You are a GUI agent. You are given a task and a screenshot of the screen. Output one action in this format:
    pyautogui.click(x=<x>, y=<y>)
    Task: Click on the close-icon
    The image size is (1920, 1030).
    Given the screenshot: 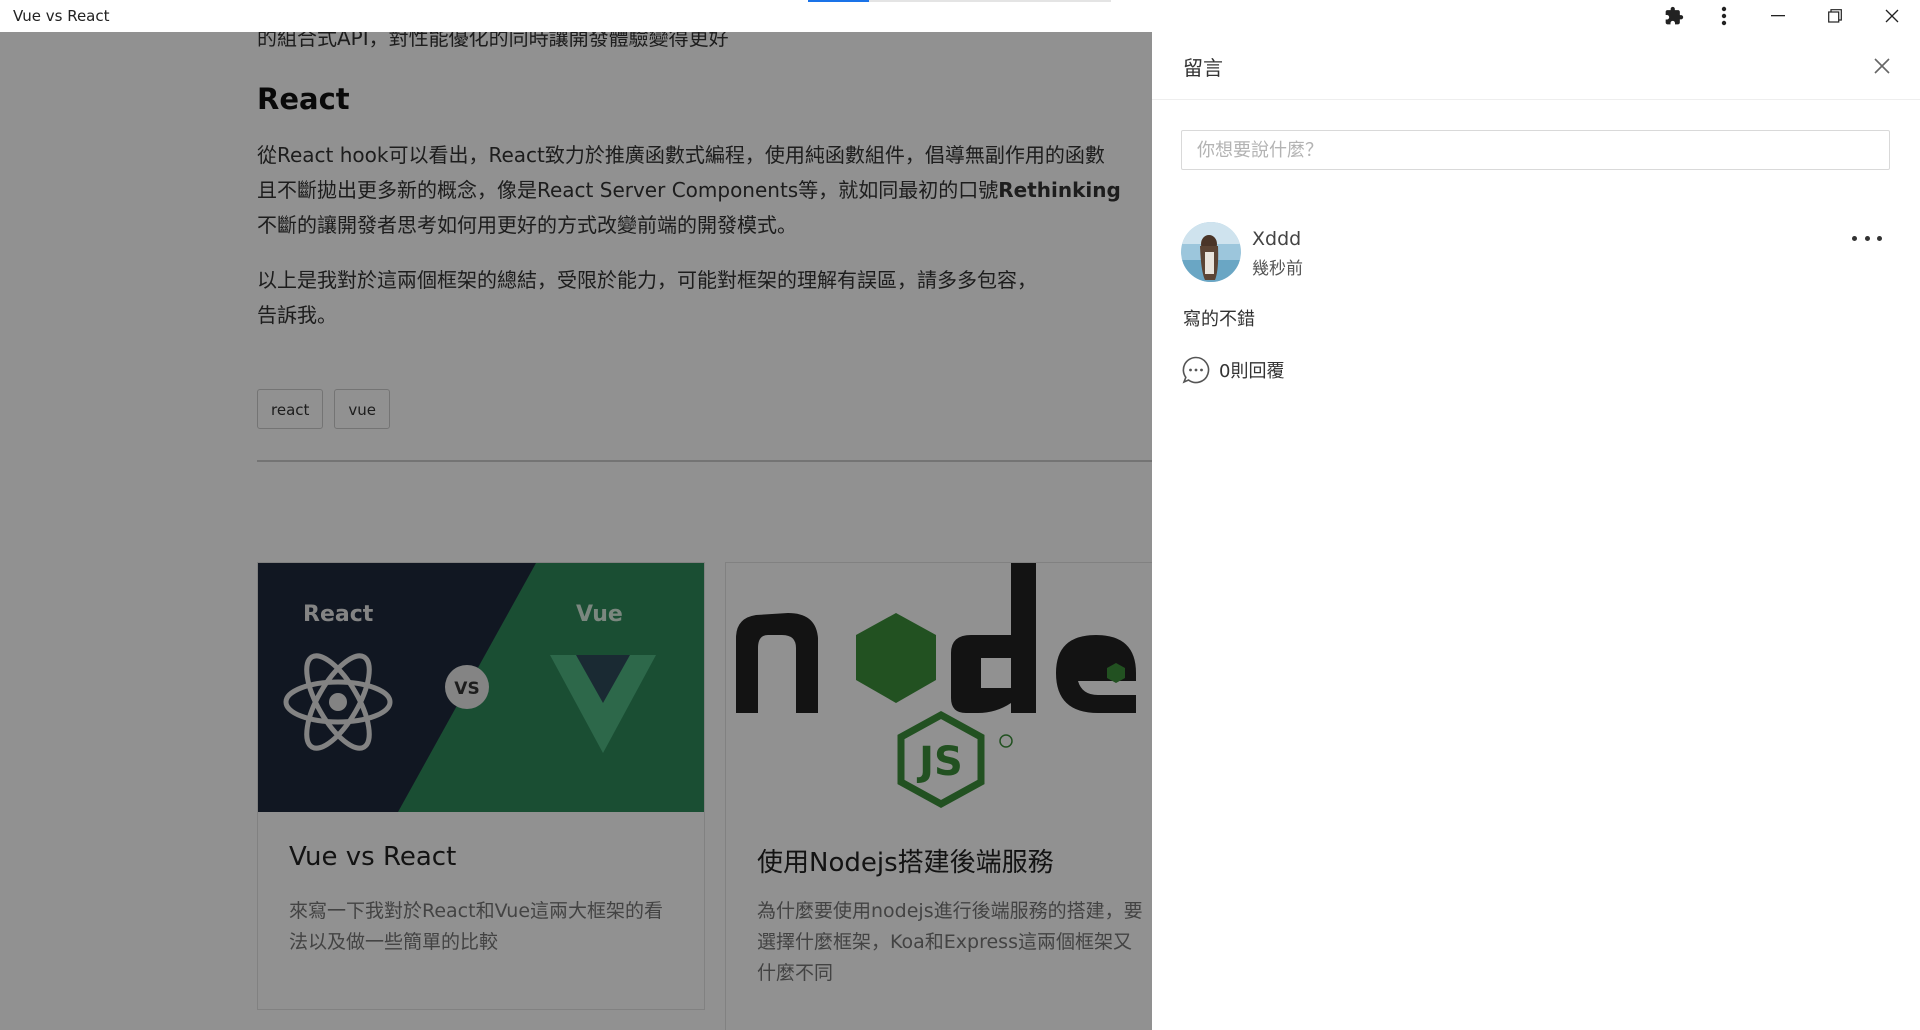 What is the action you would take?
    pyautogui.click(x=1882, y=66)
    